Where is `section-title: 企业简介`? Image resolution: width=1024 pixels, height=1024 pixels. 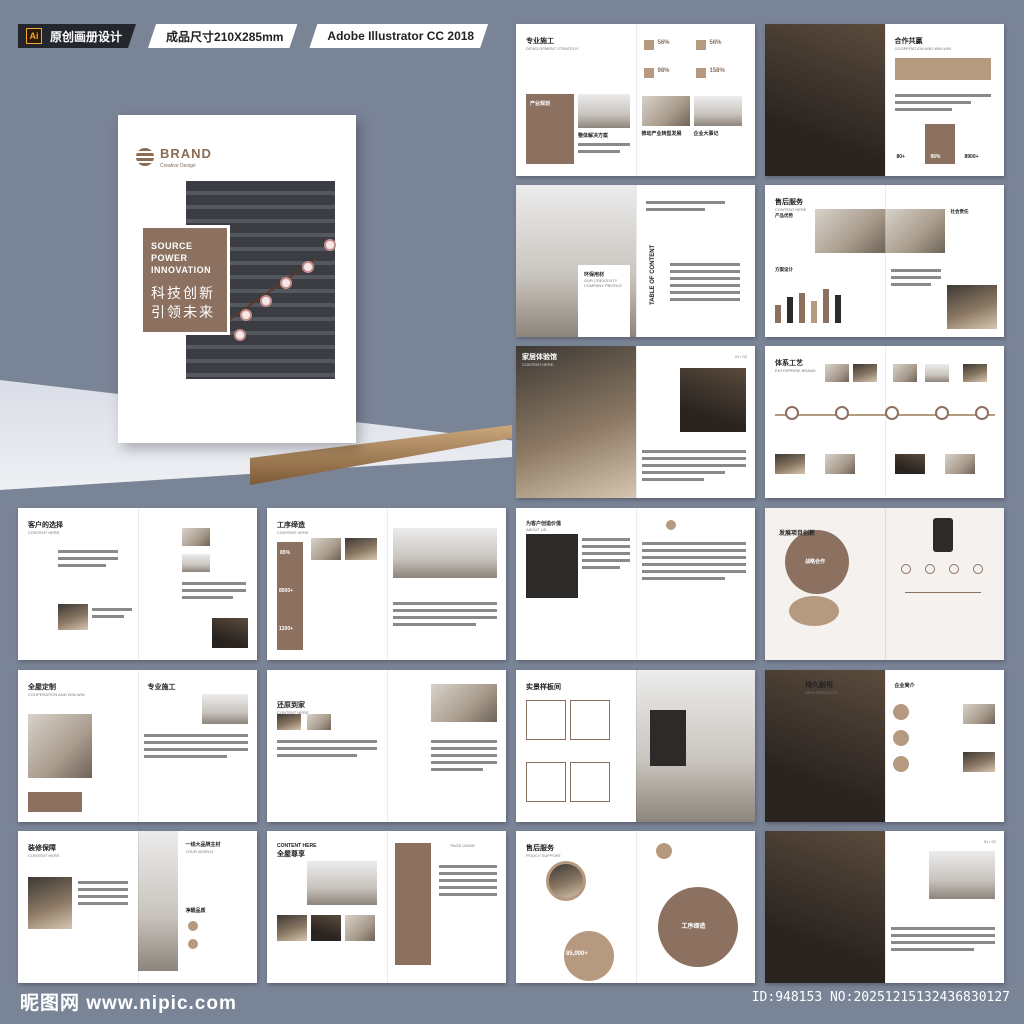
section-title: 企业简介 is located at coordinates (904, 686).